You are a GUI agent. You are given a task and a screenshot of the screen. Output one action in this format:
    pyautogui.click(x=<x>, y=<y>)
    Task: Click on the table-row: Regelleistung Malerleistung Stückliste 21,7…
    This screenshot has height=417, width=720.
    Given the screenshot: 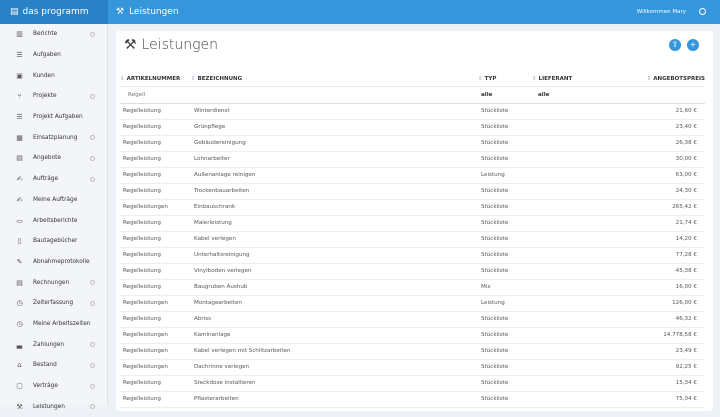 What is the action you would take?
    pyautogui.click(x=412, y=223)
    